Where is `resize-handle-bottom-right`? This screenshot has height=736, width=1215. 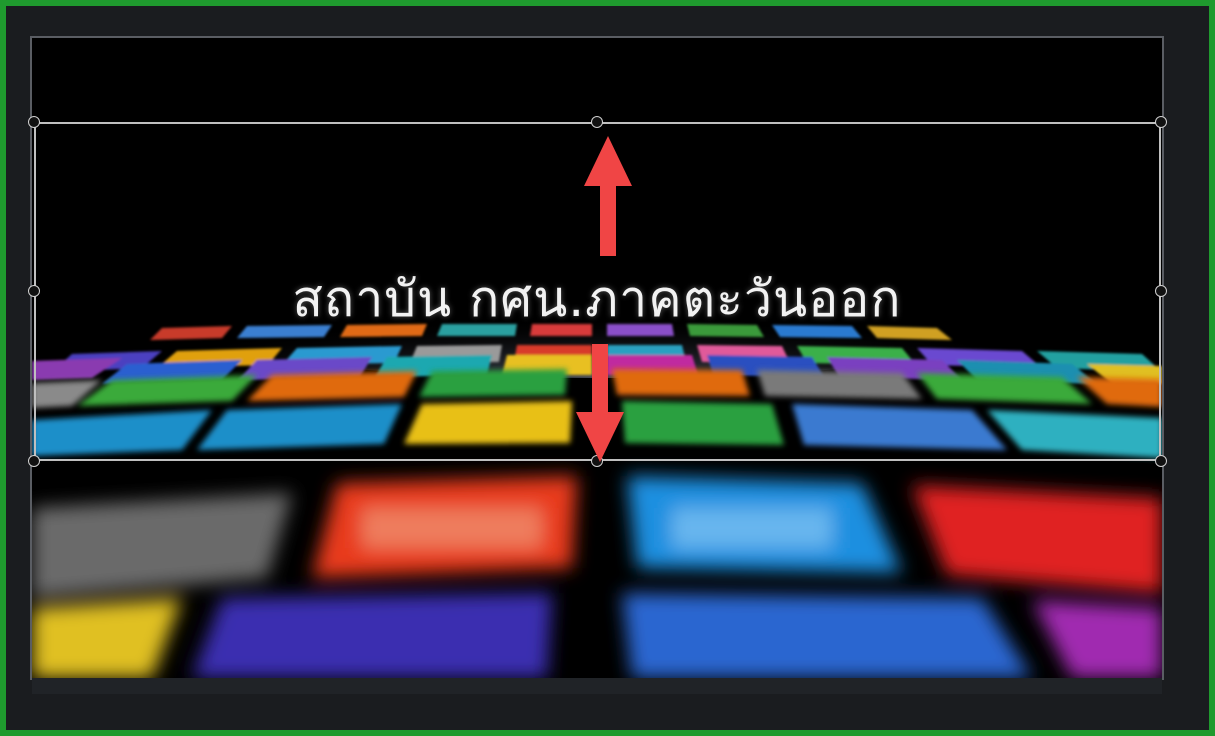
resize-handle-bottom-right is located at coordinates (1161, 461).